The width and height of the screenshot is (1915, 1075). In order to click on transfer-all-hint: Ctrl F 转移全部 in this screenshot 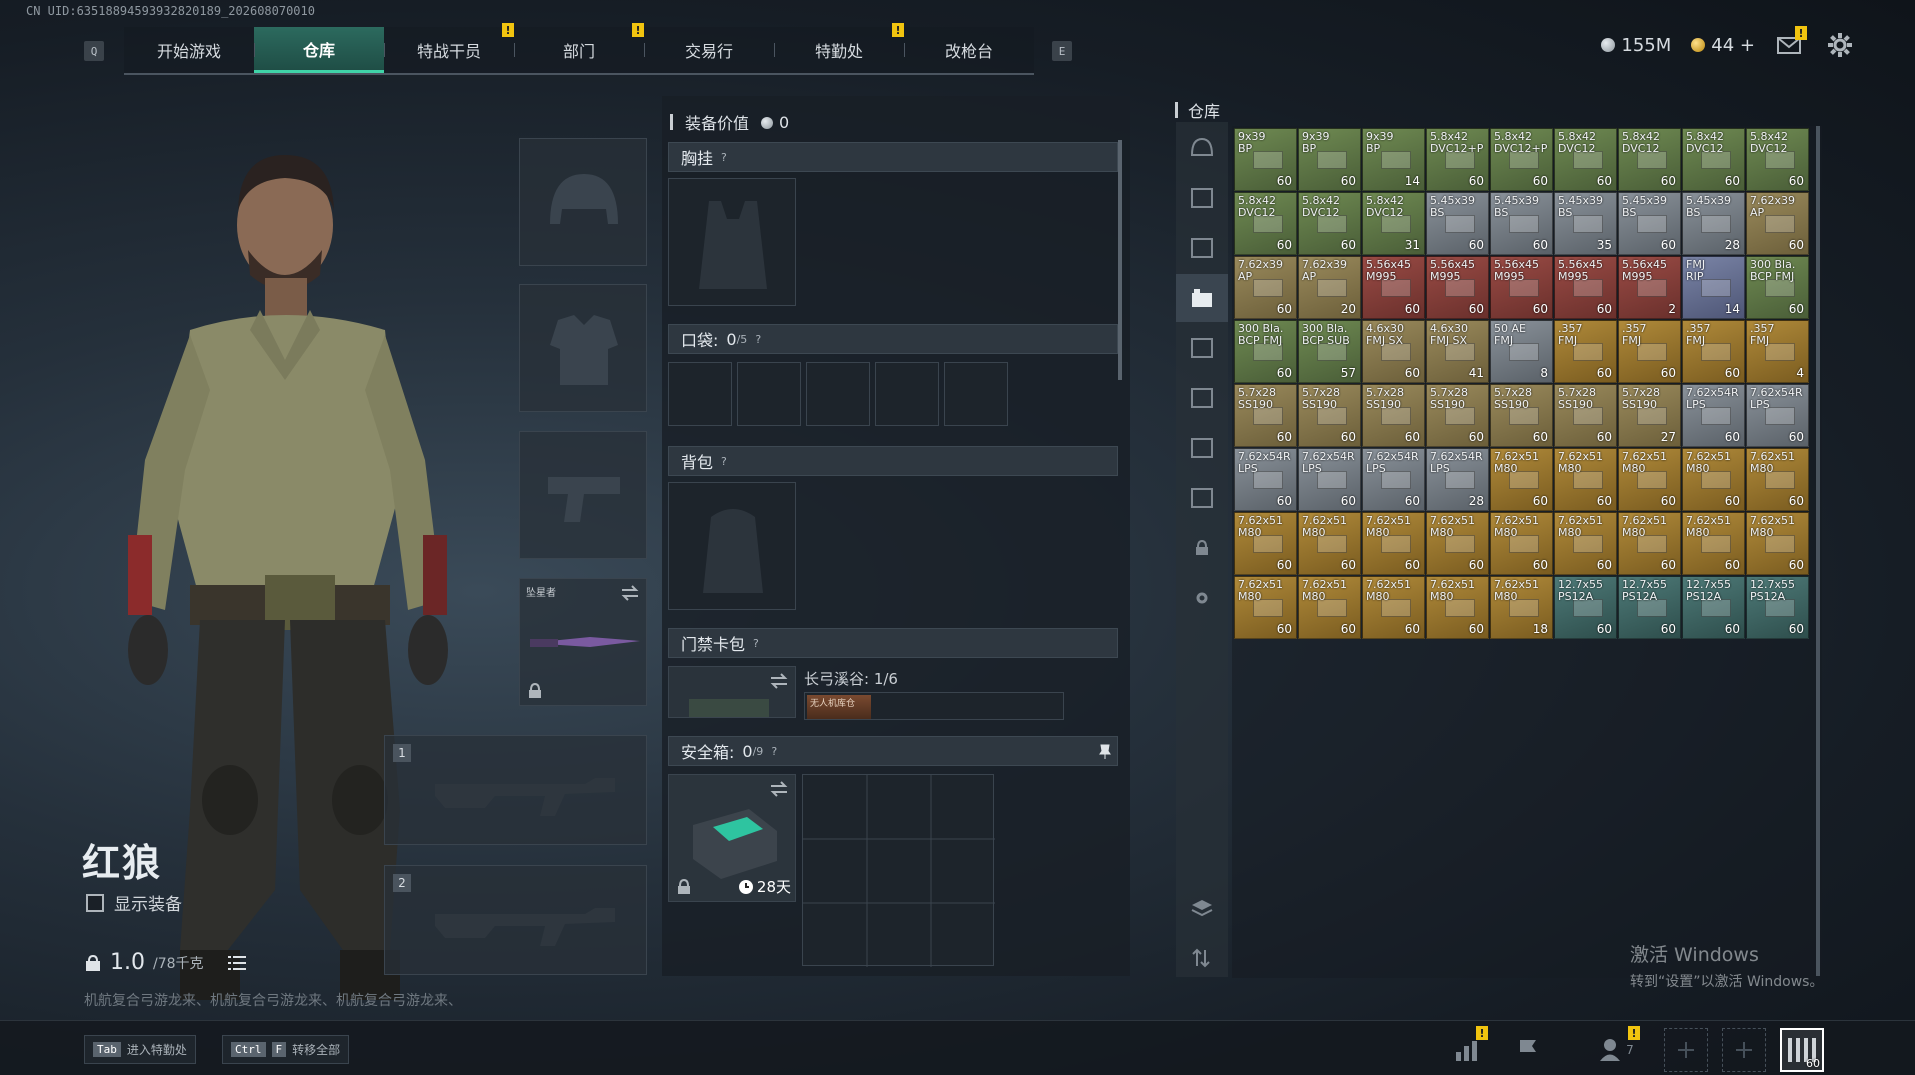, I will do `click(286, 1049)`.